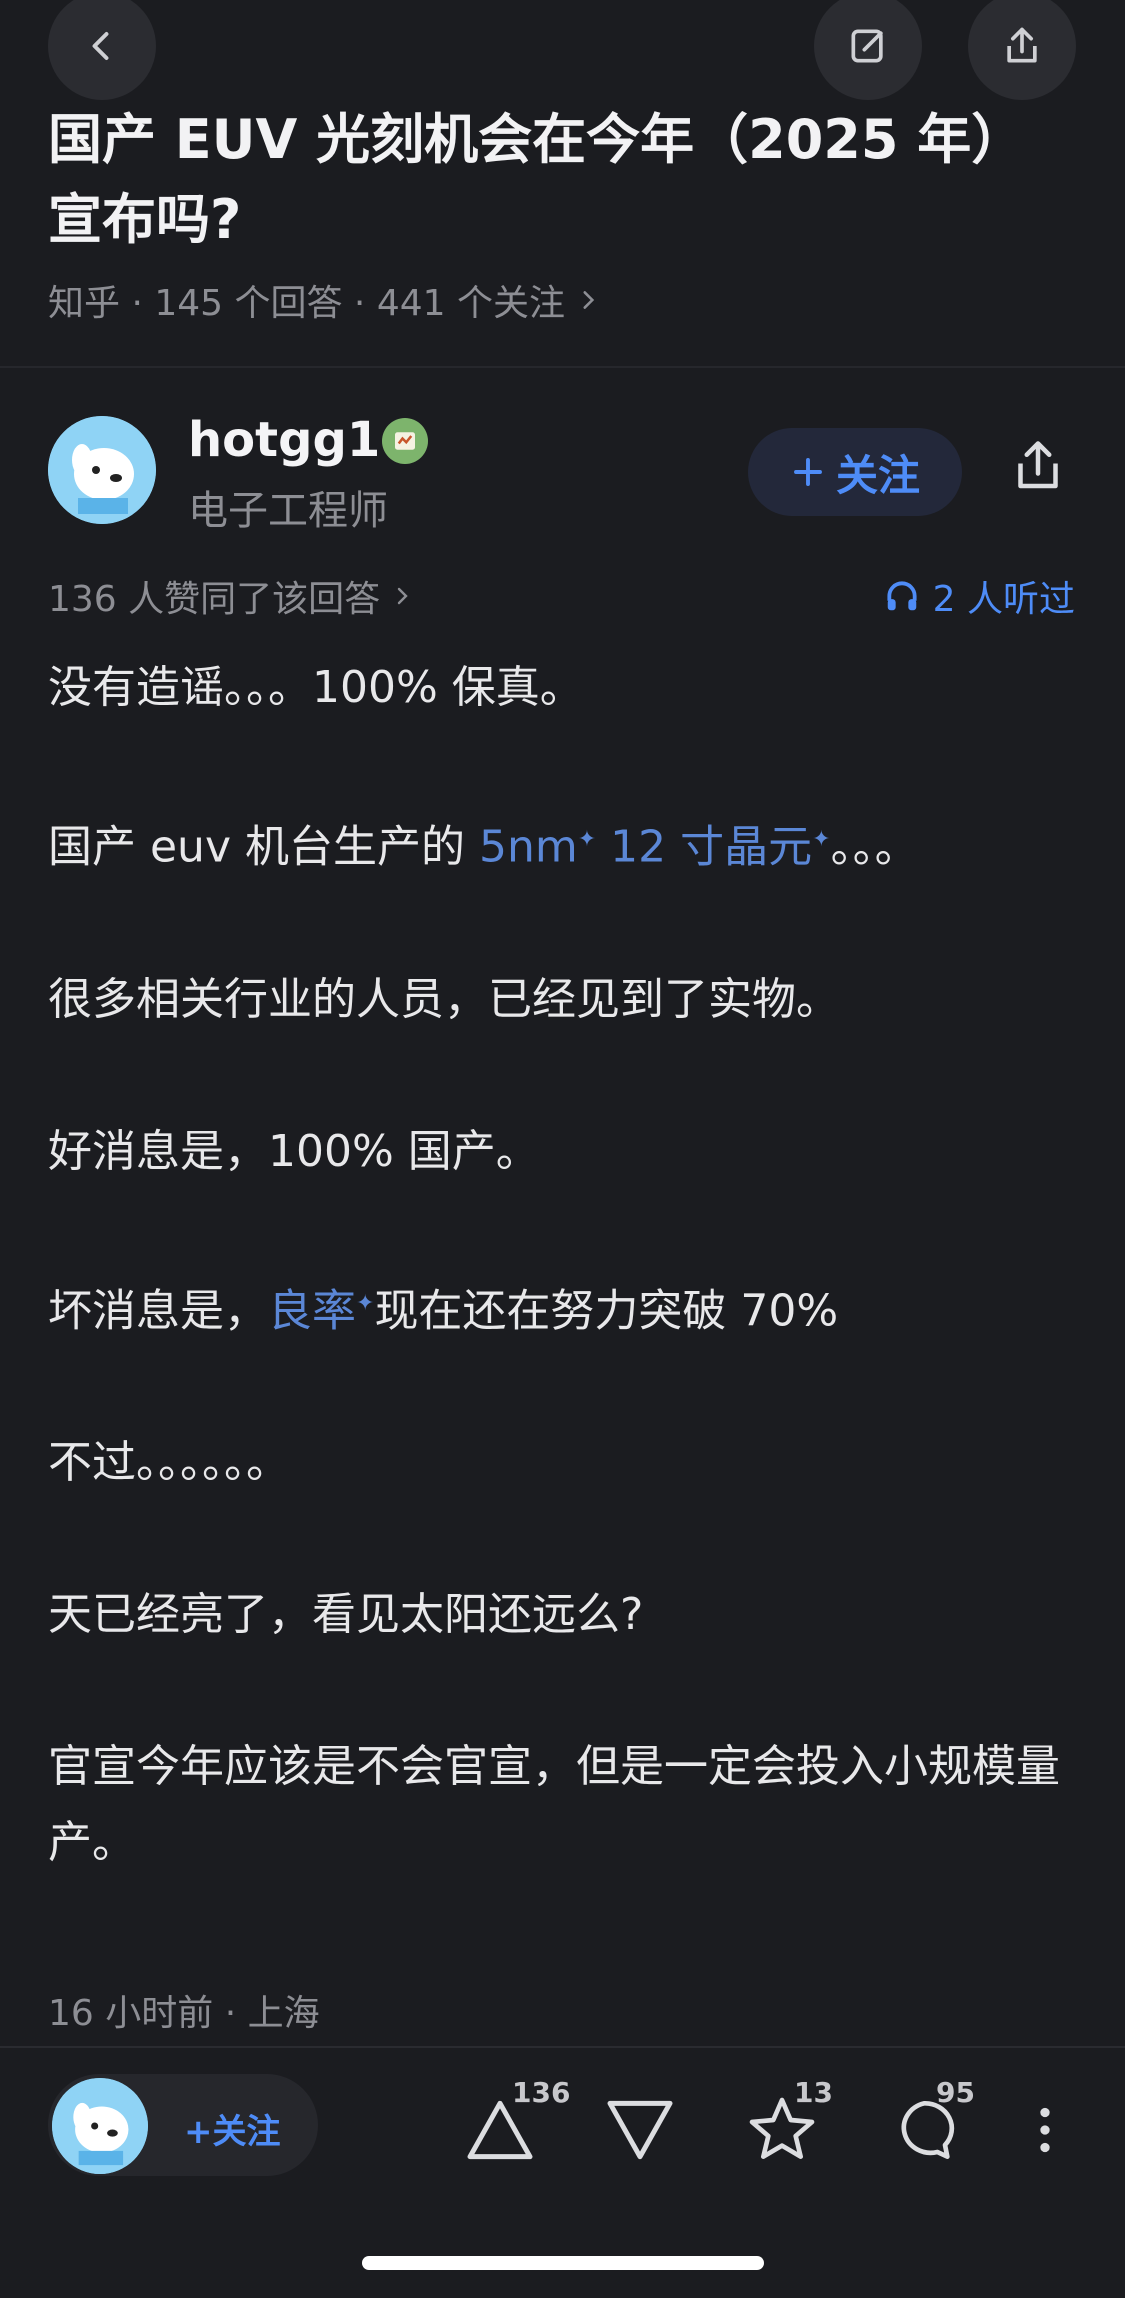  What do you see at coordinates (346, 1615) in the screenshot?
I see `answer-paragraph: 天已经亮了，看见太阳还远么?` at bounding box center [346, 1615].